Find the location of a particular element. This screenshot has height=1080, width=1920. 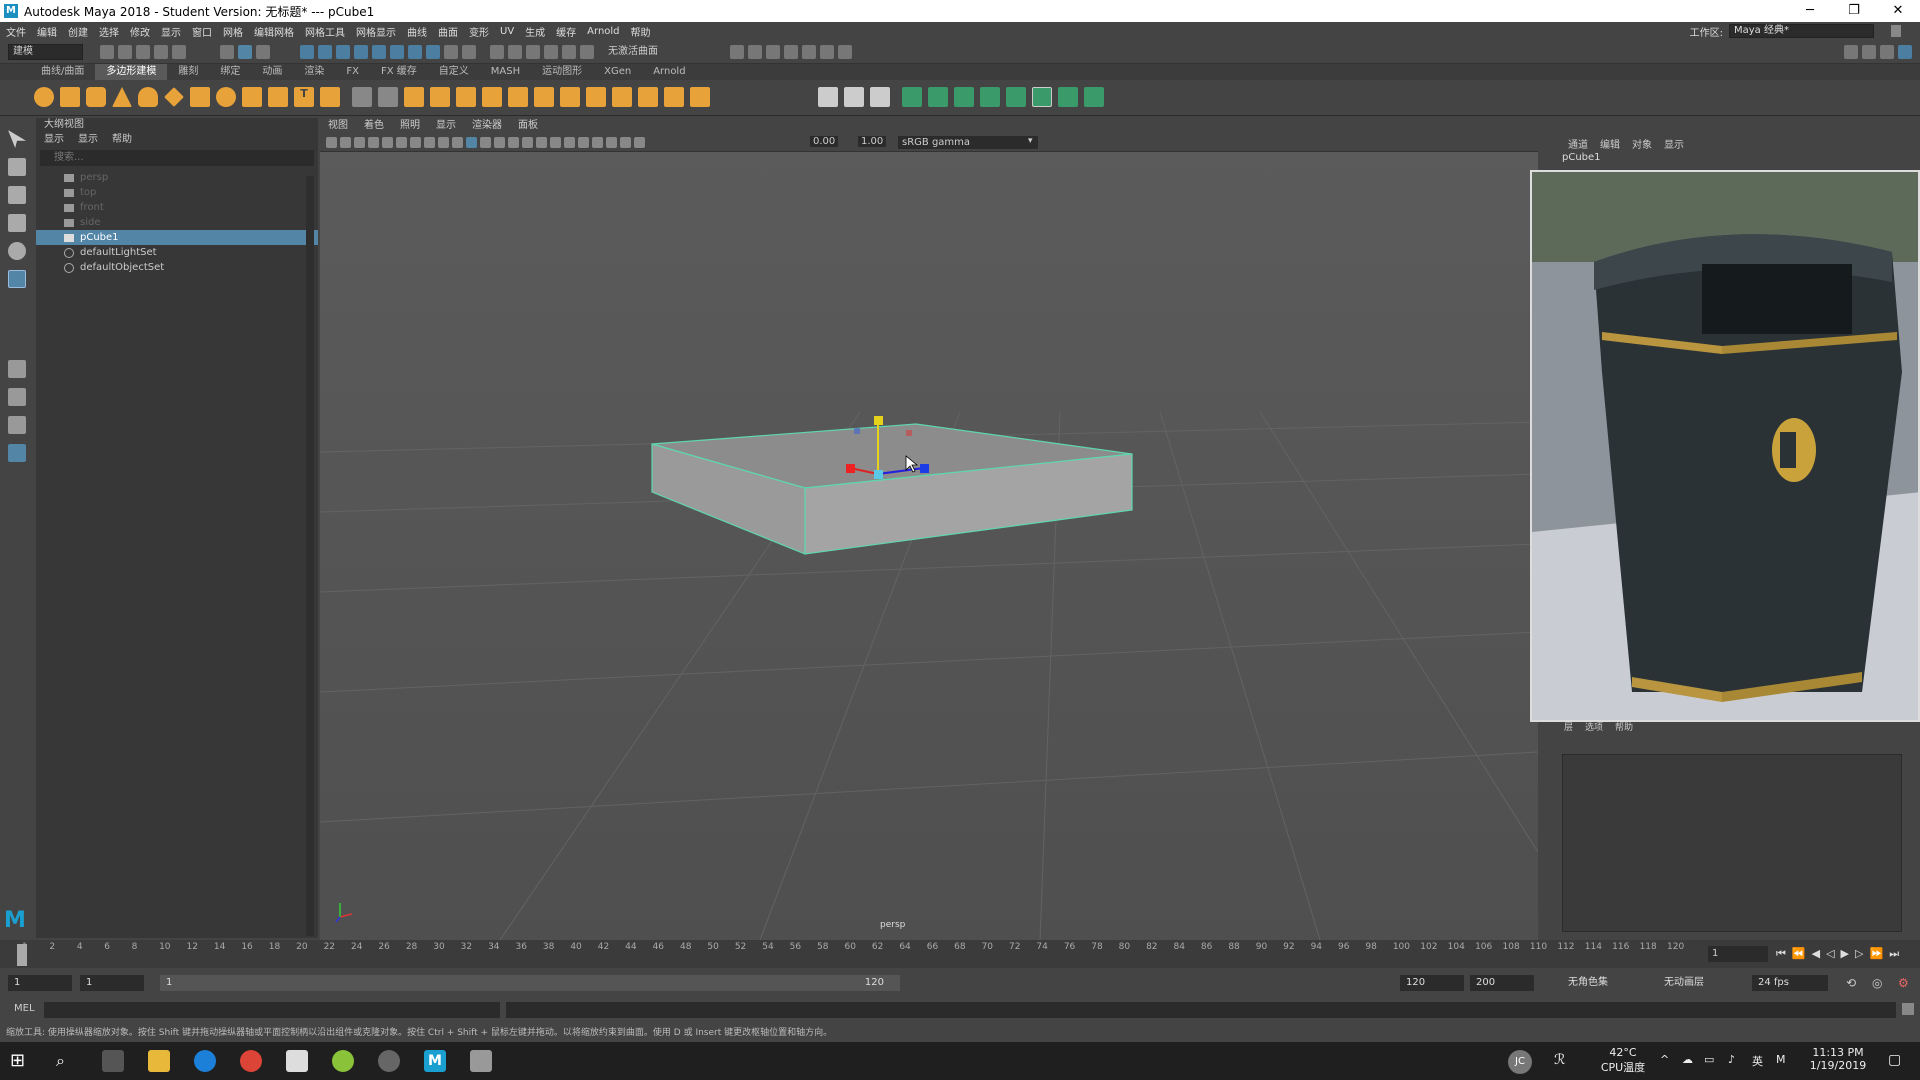

shadows-icon is located at coordinates (527, 142).